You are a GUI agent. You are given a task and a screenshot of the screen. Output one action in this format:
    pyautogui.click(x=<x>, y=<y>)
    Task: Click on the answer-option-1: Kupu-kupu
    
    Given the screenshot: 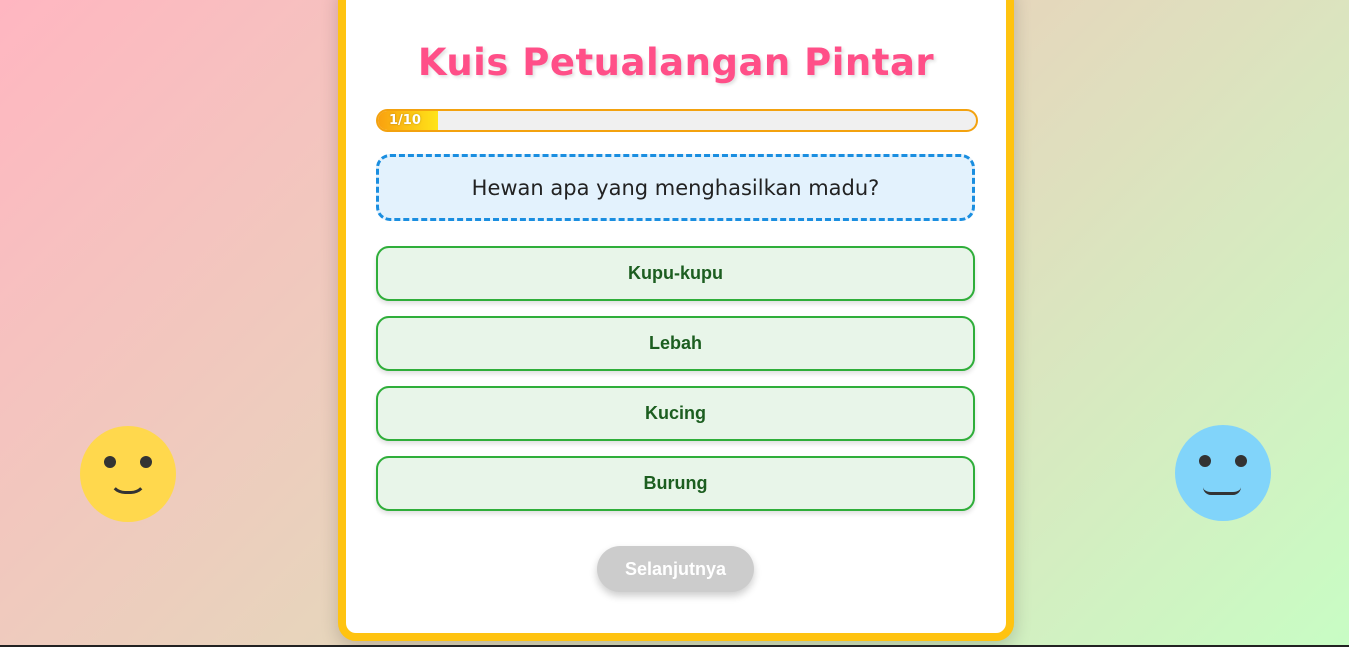 What is the action you would take?
    pyautogui.click(x=675, y=273)
    